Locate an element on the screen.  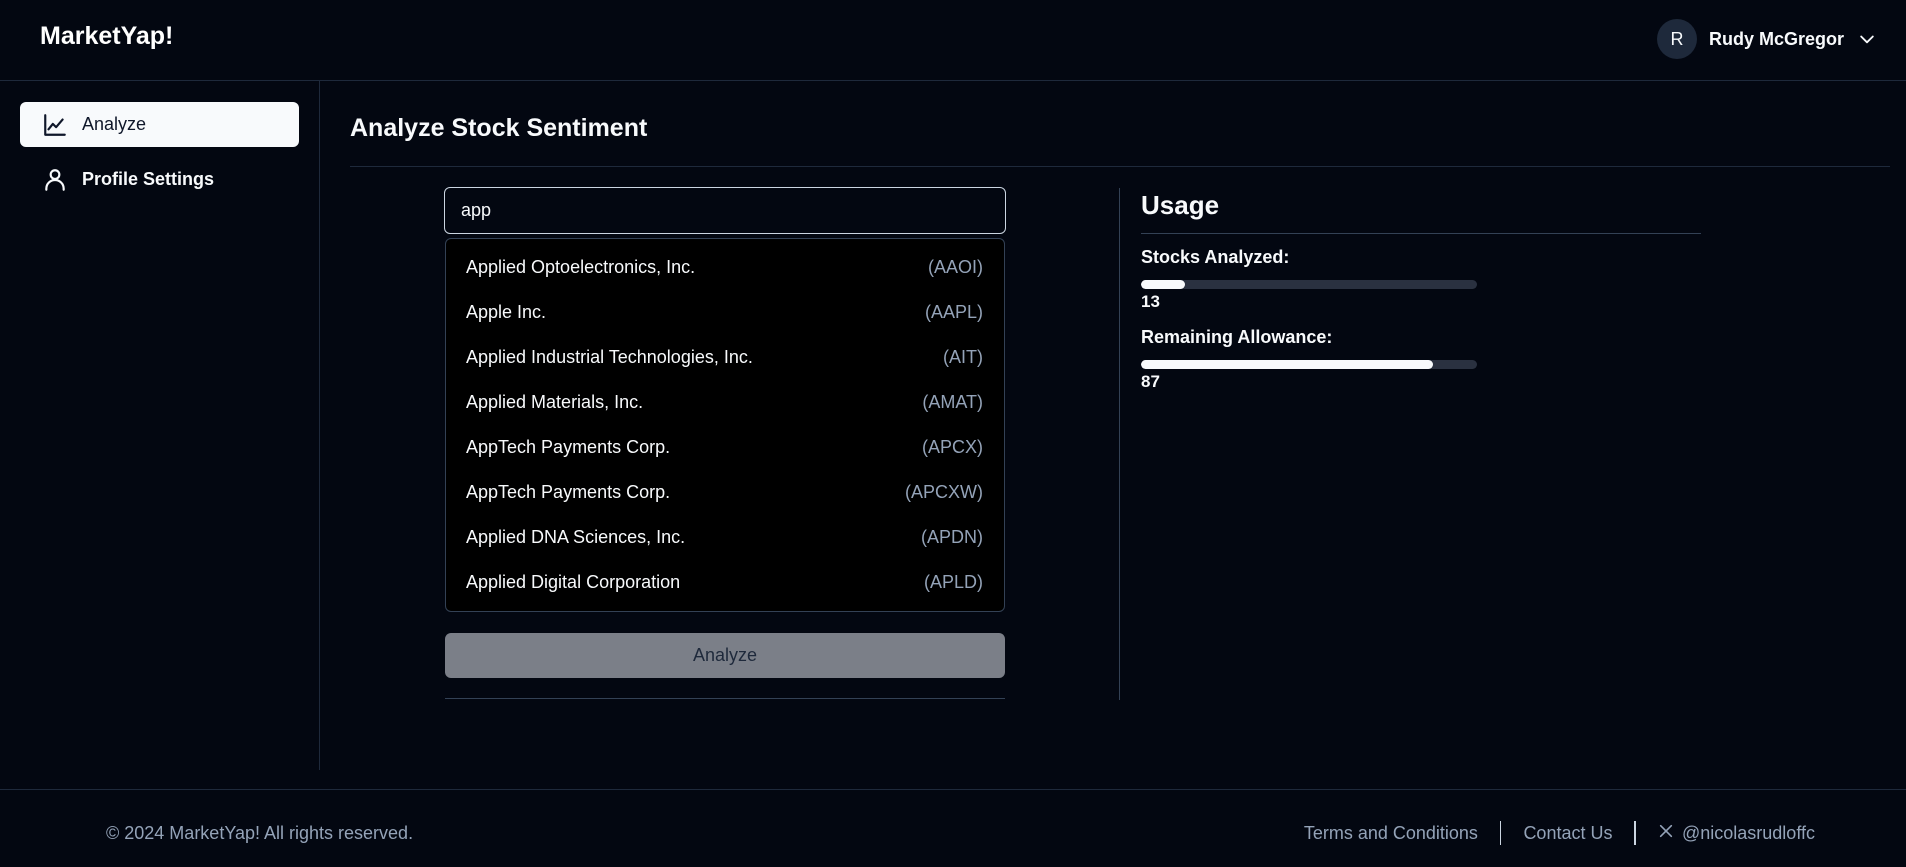
twitter-link: @nicolasrudloffc is located at coordinates (1736, 833).